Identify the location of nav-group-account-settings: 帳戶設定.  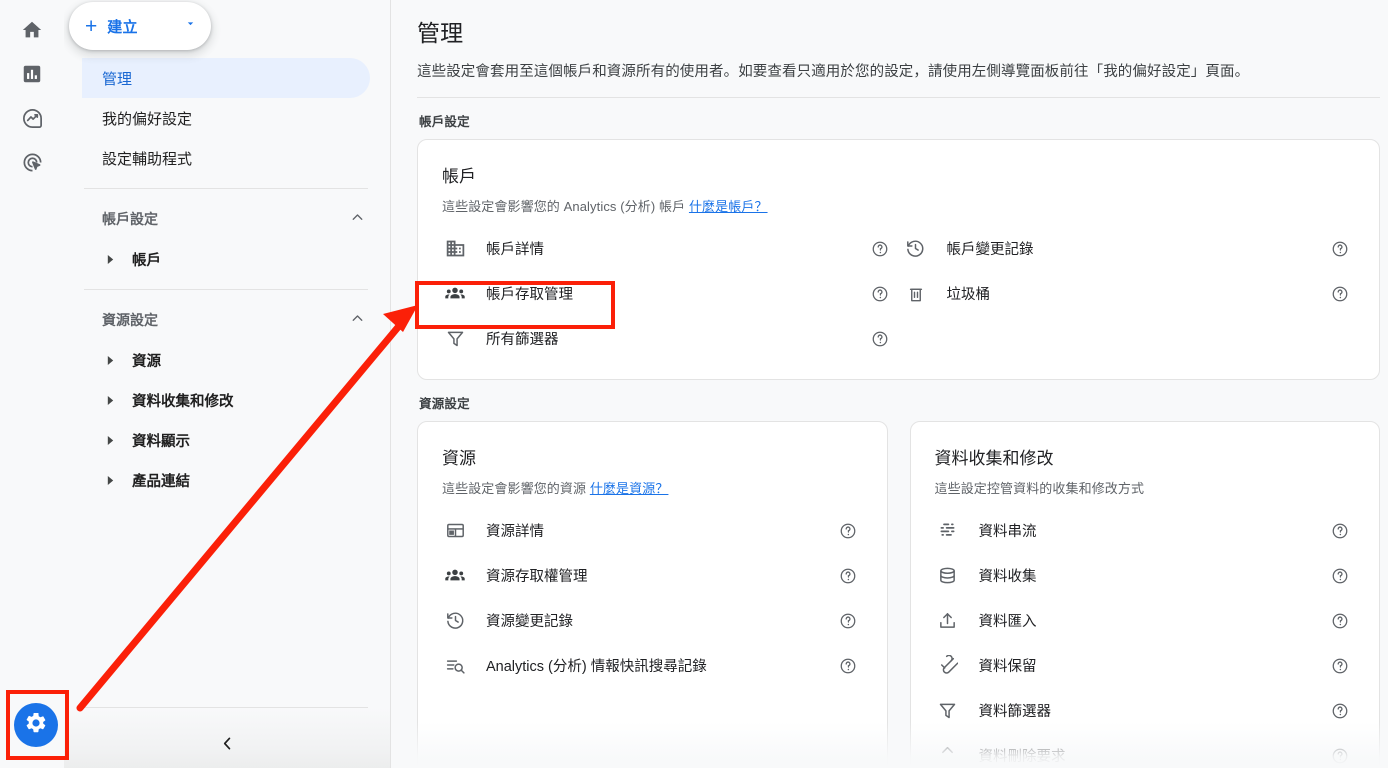
(236, 219).